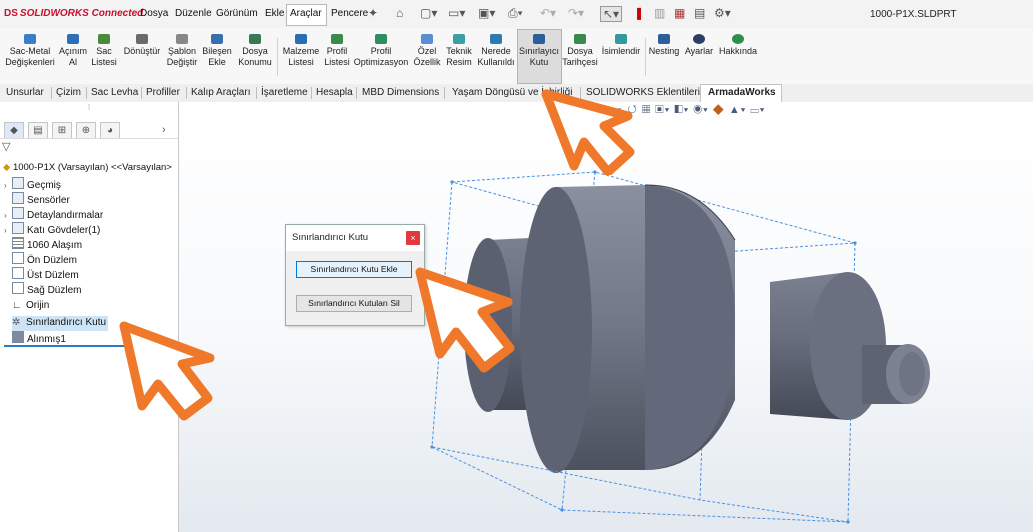 The image size is (1033, 532). I want to click on tree-item-history: › Geçmiş, so click(32, 184).